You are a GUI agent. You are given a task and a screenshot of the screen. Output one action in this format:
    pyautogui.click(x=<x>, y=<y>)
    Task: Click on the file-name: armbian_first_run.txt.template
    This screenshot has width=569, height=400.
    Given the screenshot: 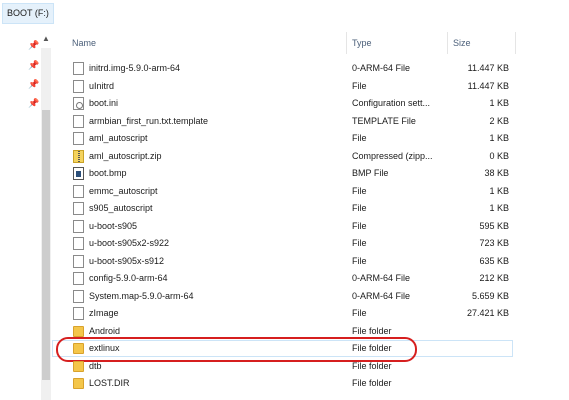 What is the action you would take?
    pyautogui.click(x=149, y=120)
    